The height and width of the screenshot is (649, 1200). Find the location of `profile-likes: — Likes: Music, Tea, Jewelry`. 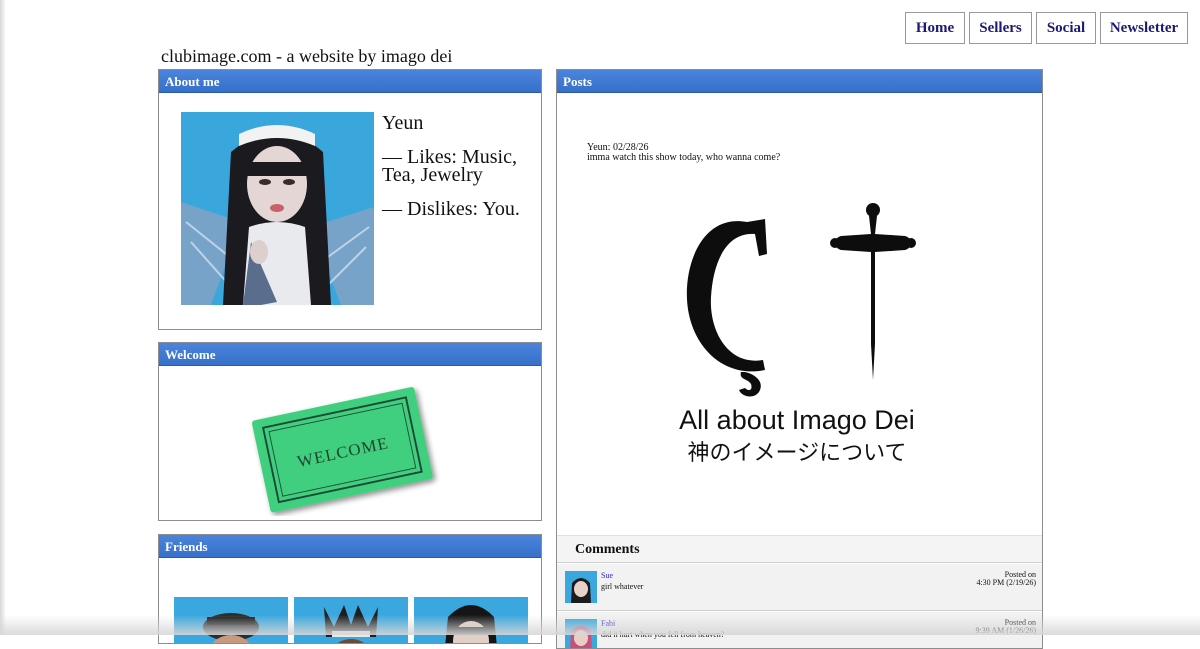

profile-likes: — Likes: Music, Tea, Jewelry is located at coordinates (449, 166).